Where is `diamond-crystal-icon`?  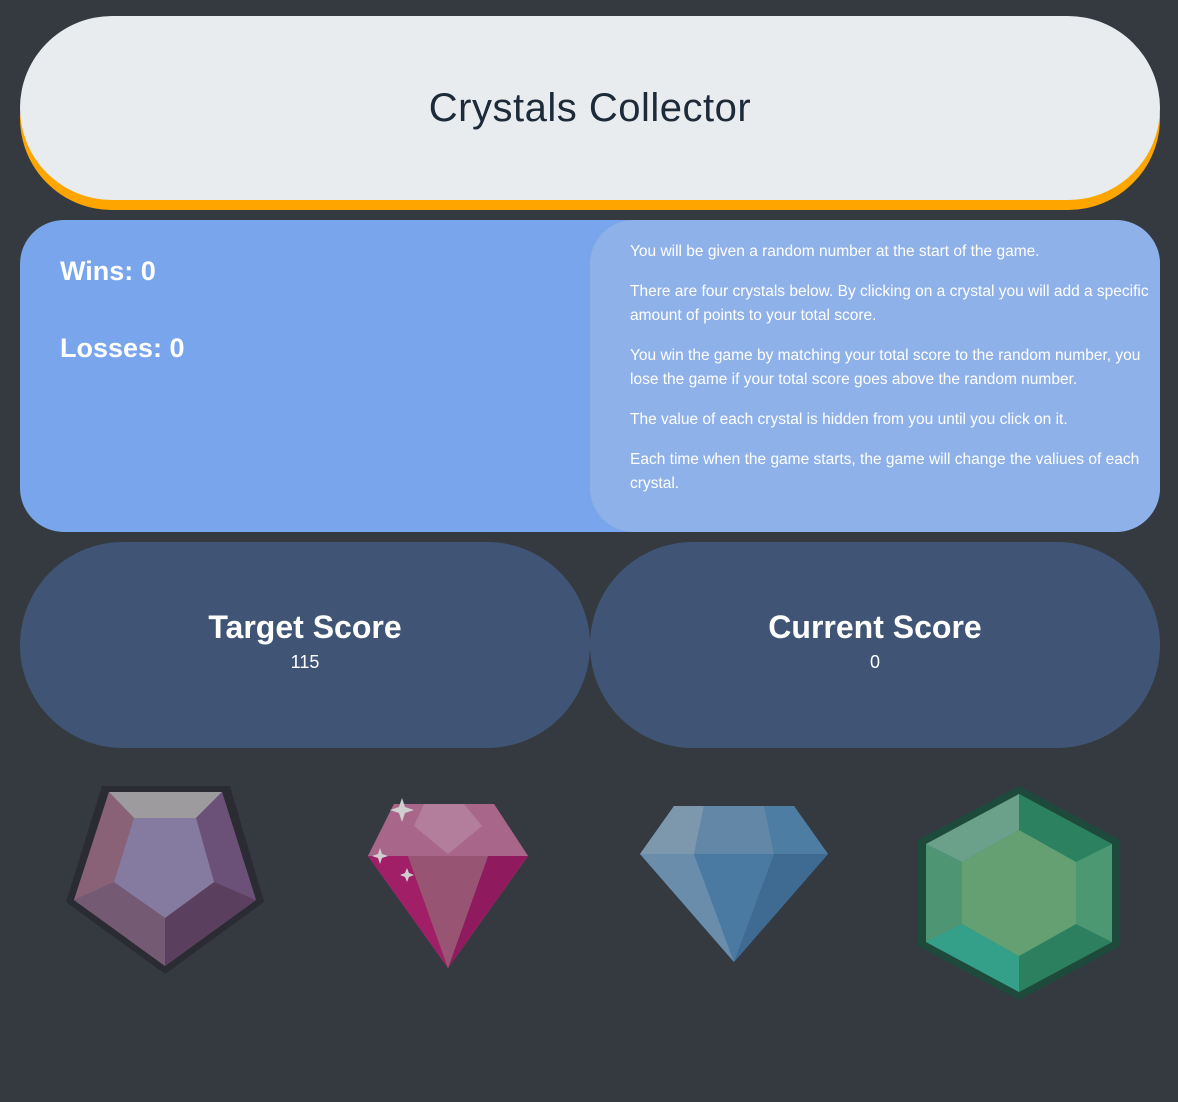 diamond-crystal-icon is located at coordinates (734, 884).